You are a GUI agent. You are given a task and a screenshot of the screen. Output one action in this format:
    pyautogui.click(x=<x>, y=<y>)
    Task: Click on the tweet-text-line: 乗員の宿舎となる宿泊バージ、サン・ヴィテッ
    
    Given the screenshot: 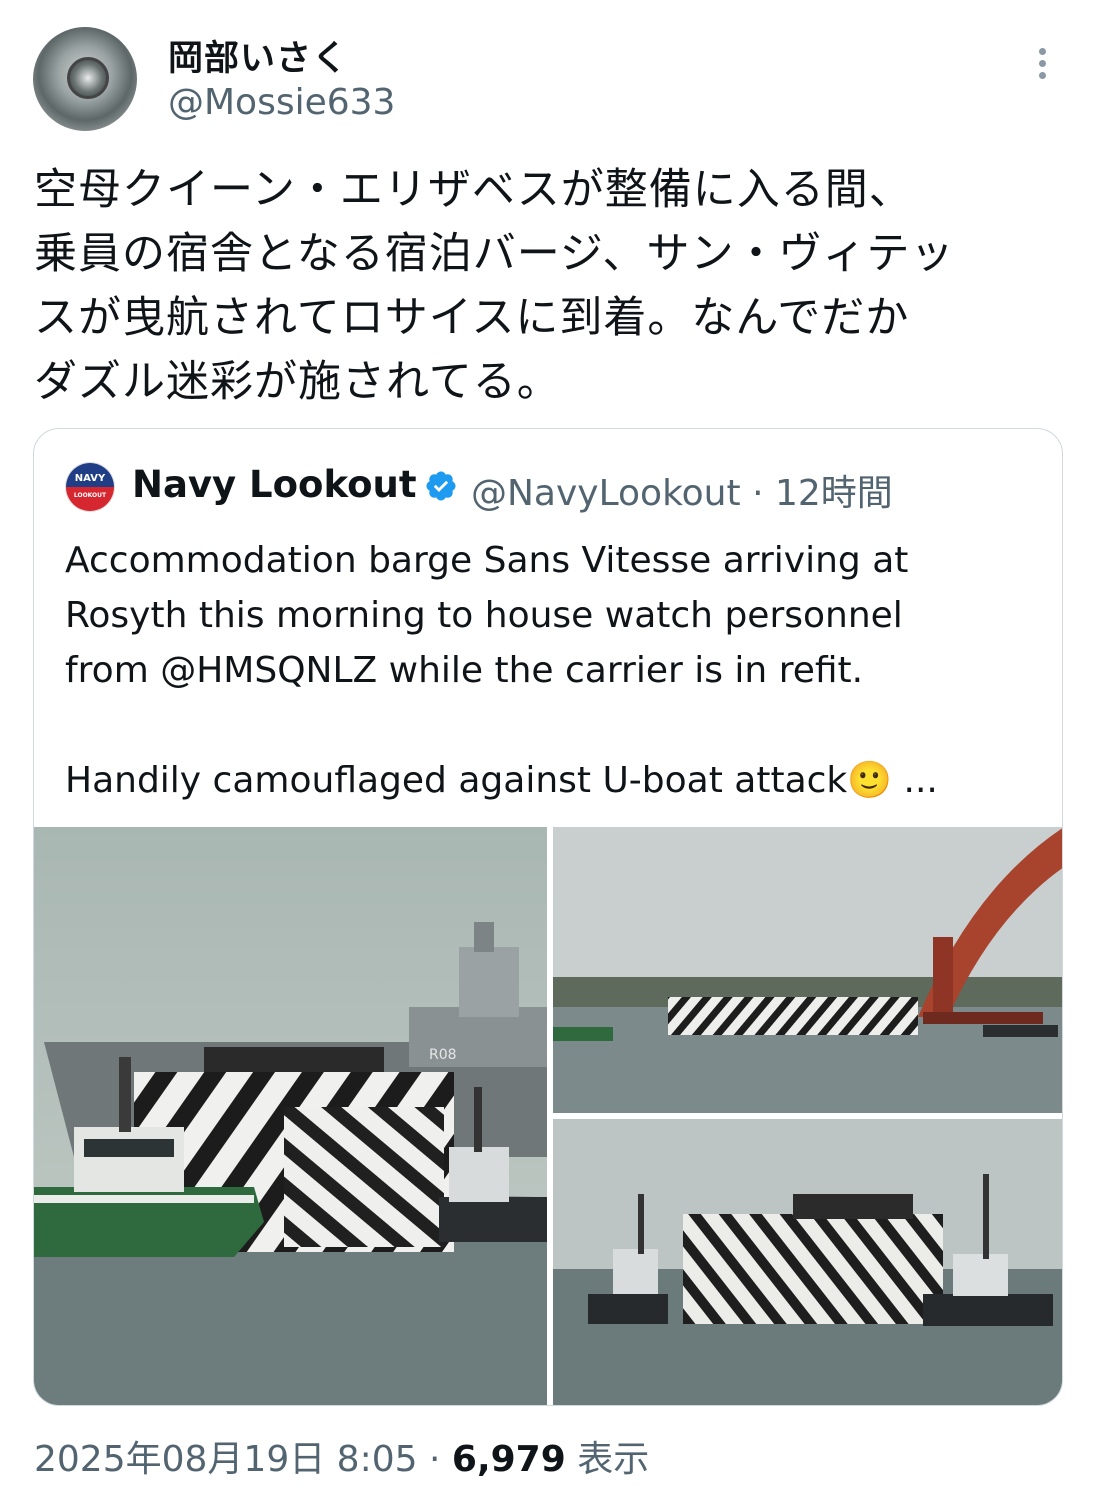 What is the action you would take?
    pyautogui.click(x=494, y=254)
    